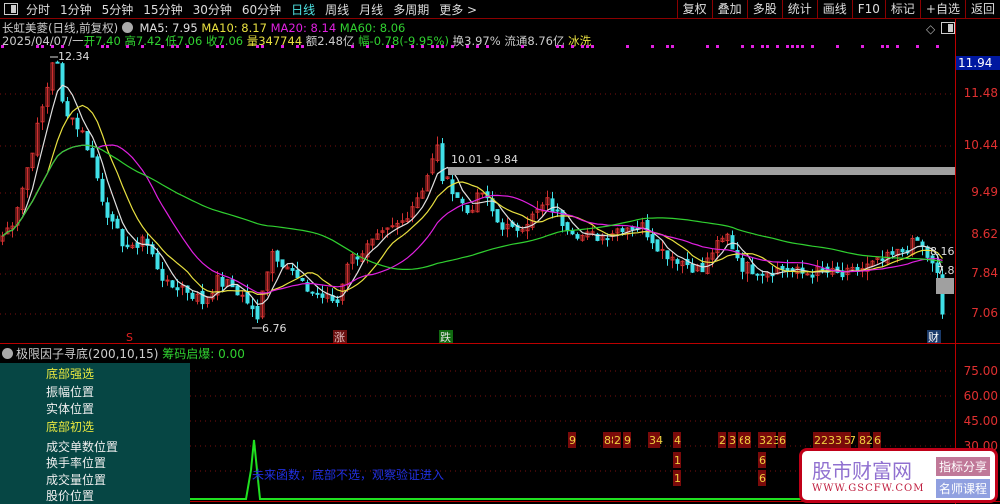  Describe the element at coordinates (866, 440) in the screenshot. I see `signal-value: 82` at that location.